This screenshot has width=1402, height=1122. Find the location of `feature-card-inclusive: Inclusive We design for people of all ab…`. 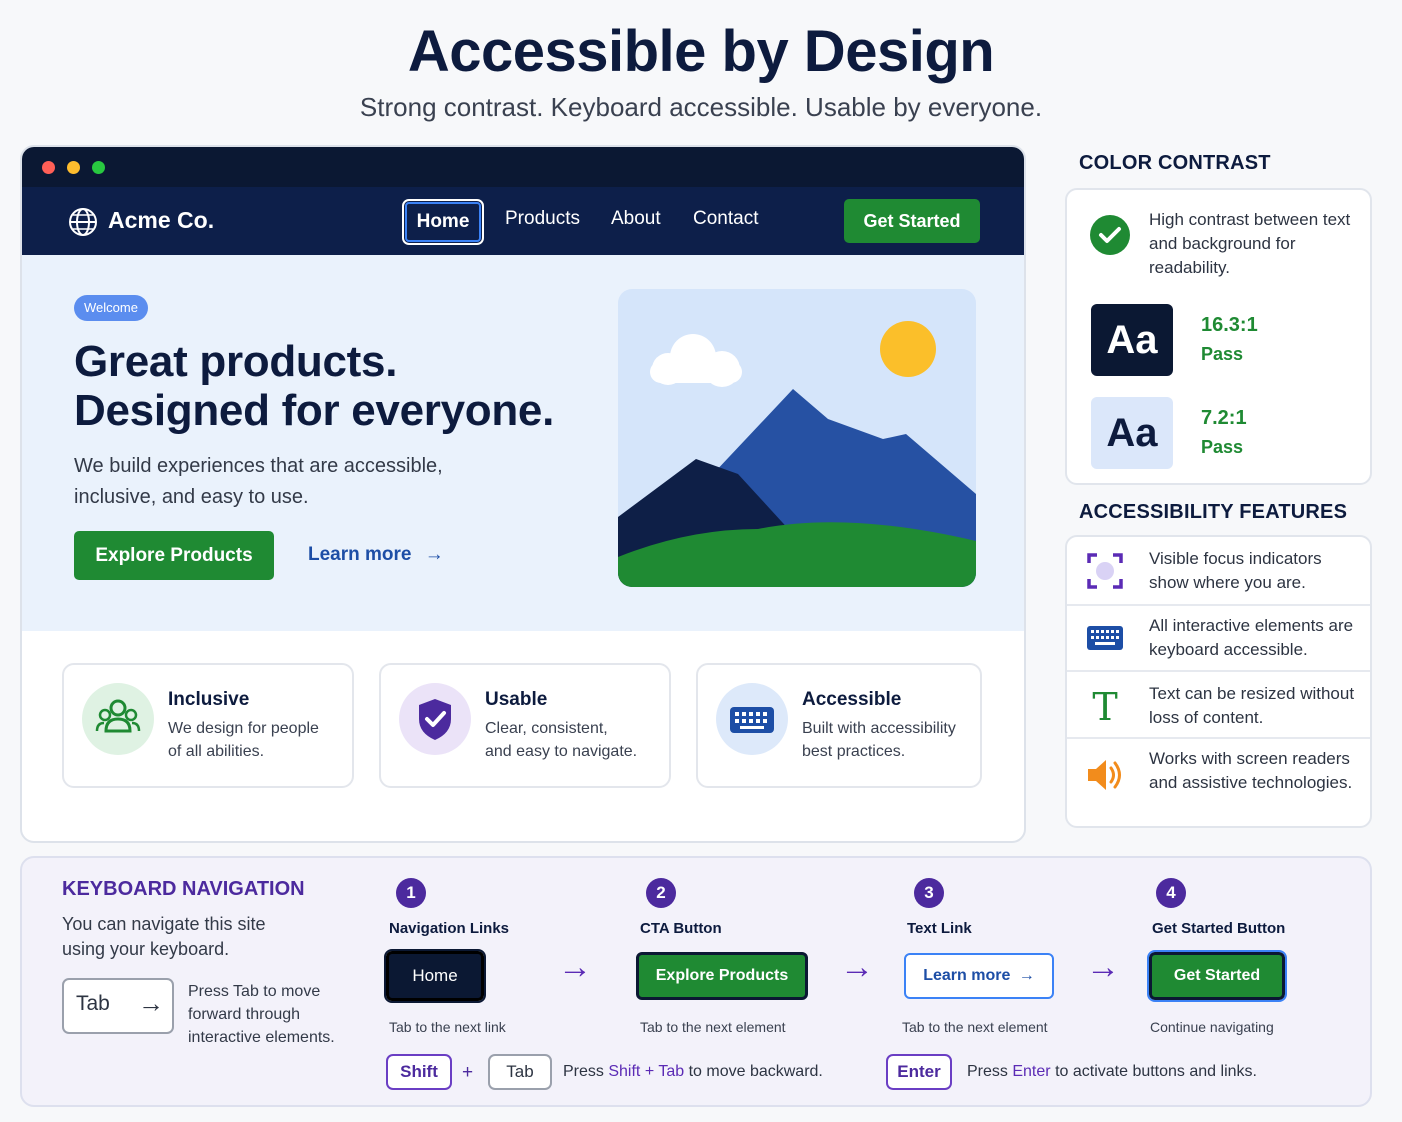

feature-card-inclusive: Inclusive We design for people of all ab… is located at coordinates (208, 725).